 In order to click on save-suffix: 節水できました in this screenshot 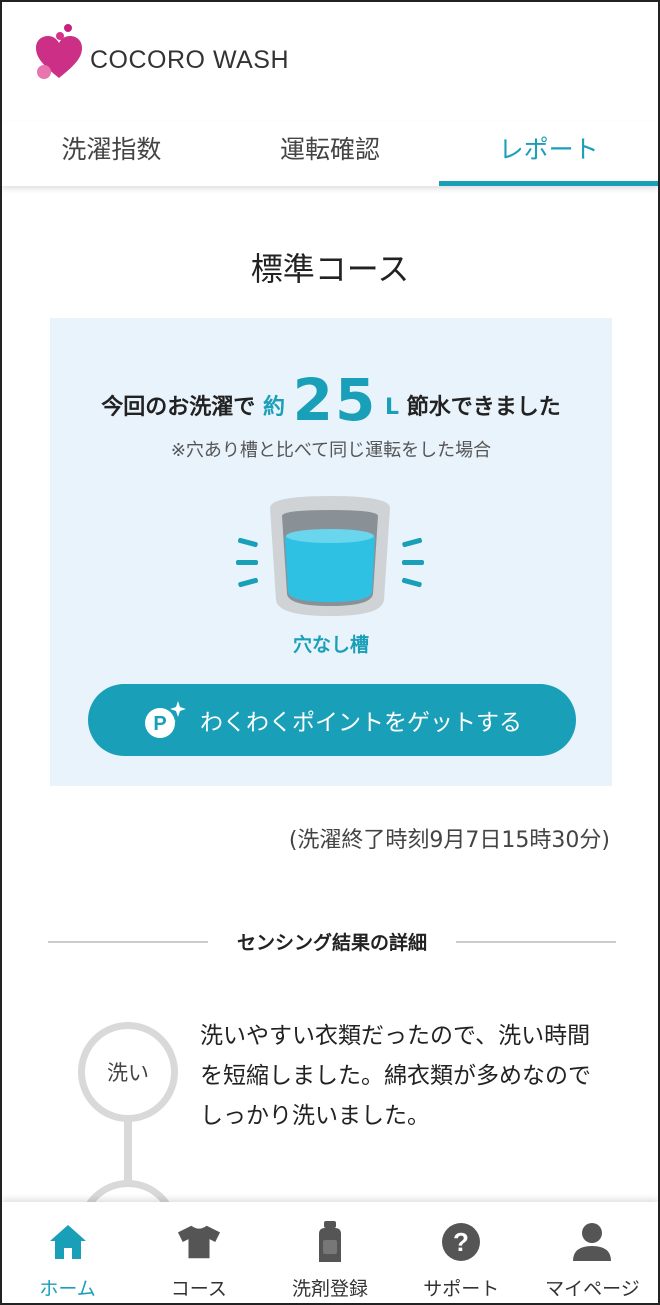, I will do `click(483, 407)`.